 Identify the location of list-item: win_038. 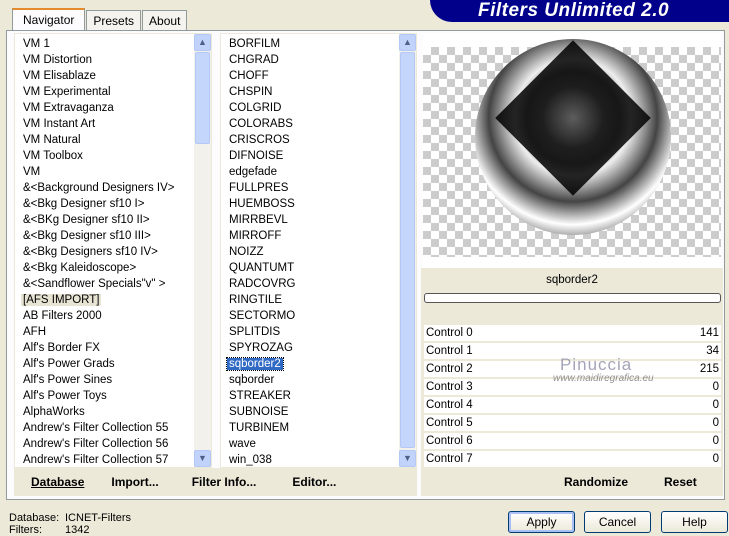
(310, 460).